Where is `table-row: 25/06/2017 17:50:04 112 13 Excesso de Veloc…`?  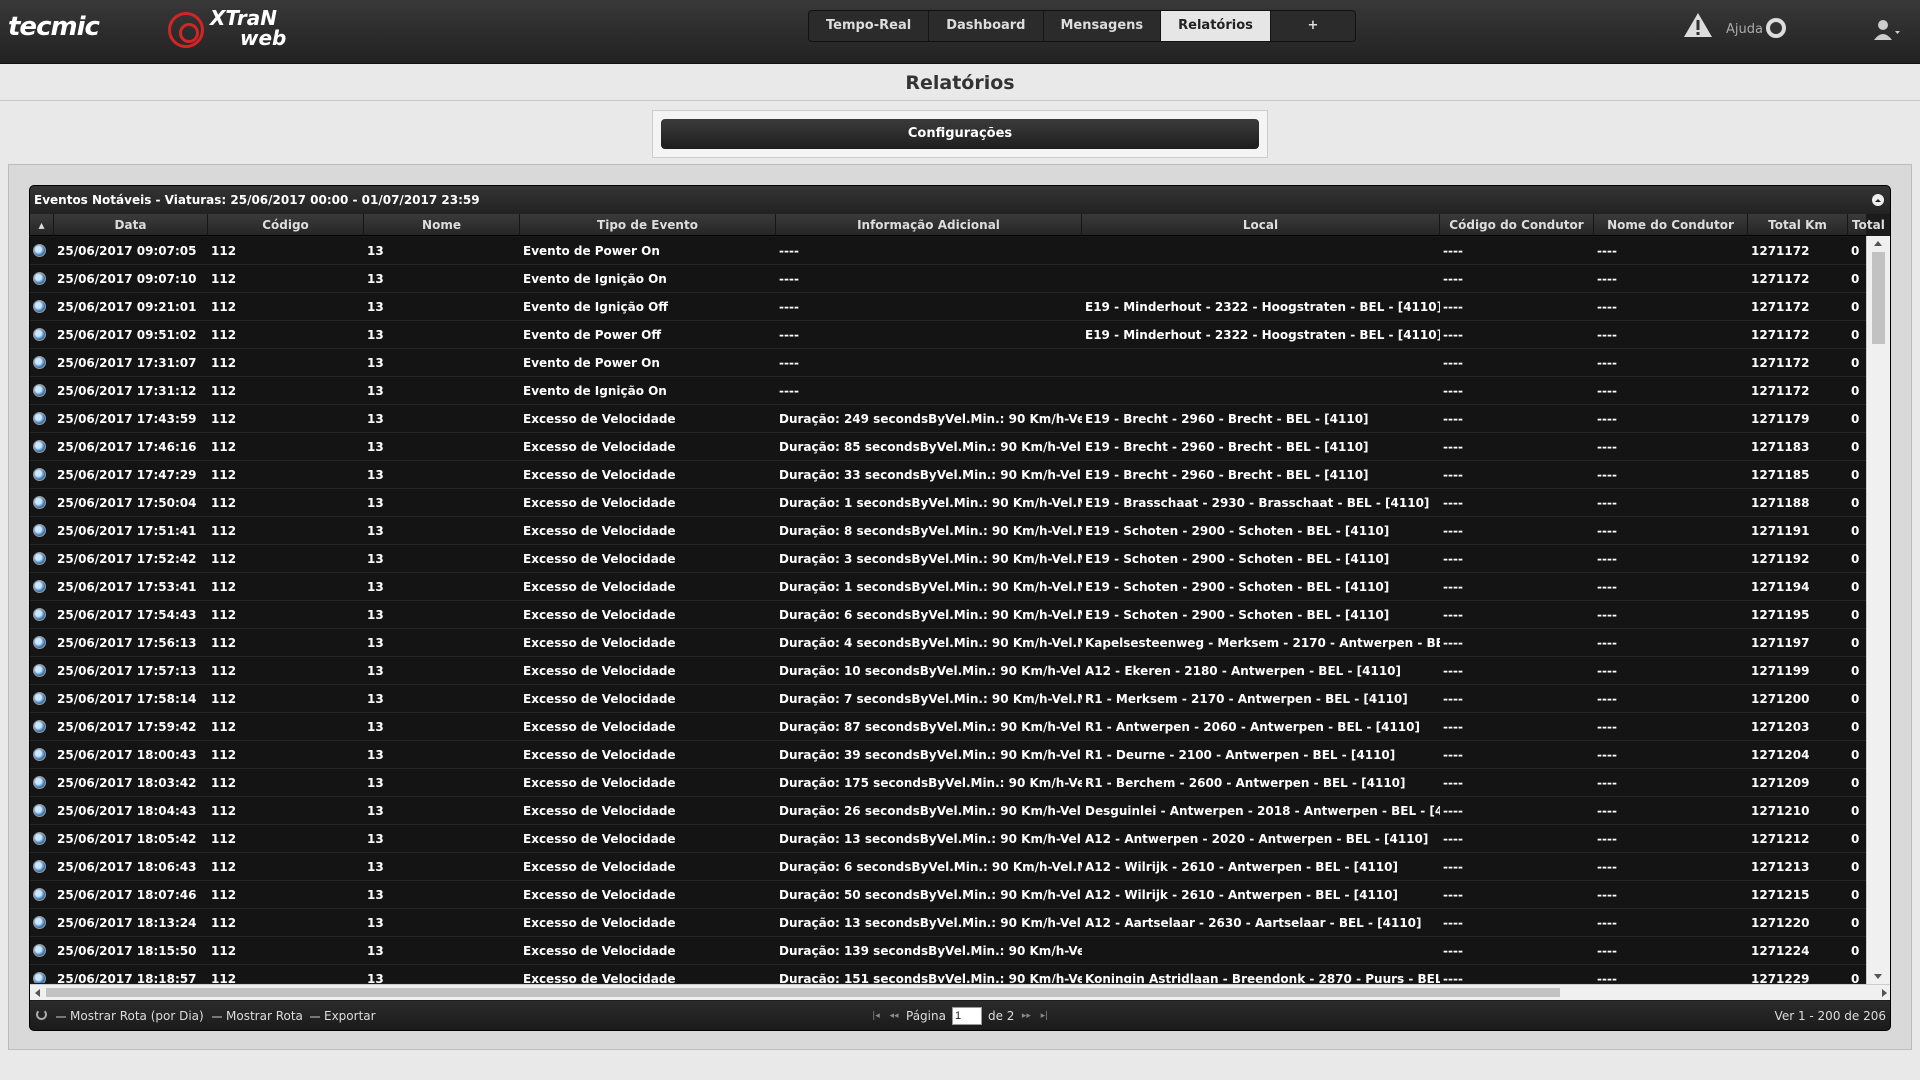
table-row: 25/06/2017 17:50:04 112 13 Excesso de Veloc… is located at coordinates (948, 503).